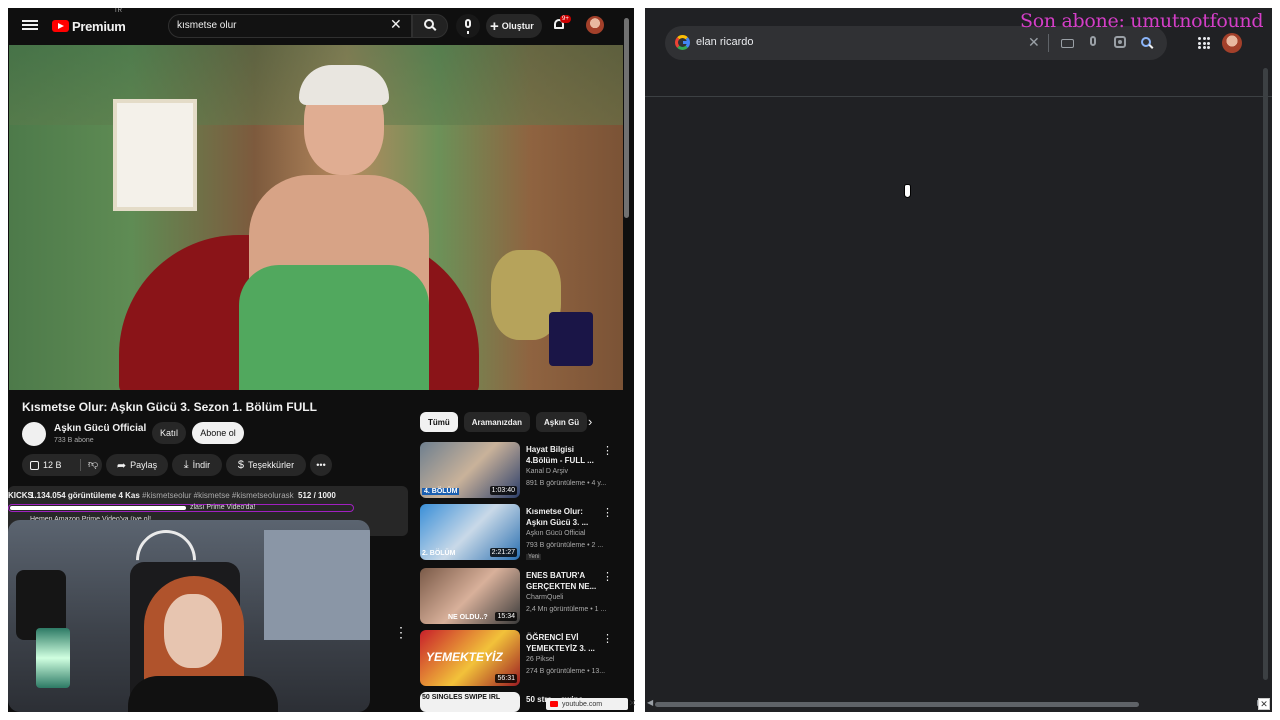 The width and height of the screenshot is (1280, 720). Describe the element at coordinates (430, 26) in the screenshot. I see `search-button` at that location.